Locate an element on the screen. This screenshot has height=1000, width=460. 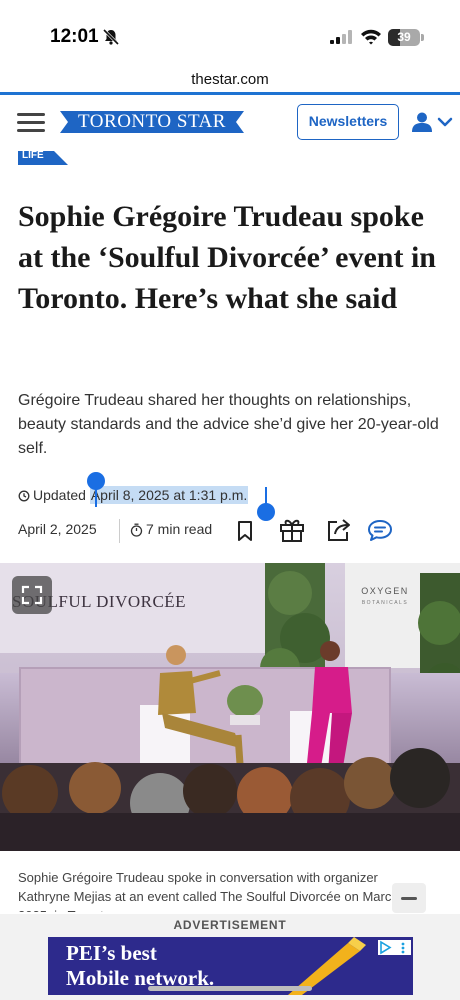
expand-icon is located at coordinates (32, 595).